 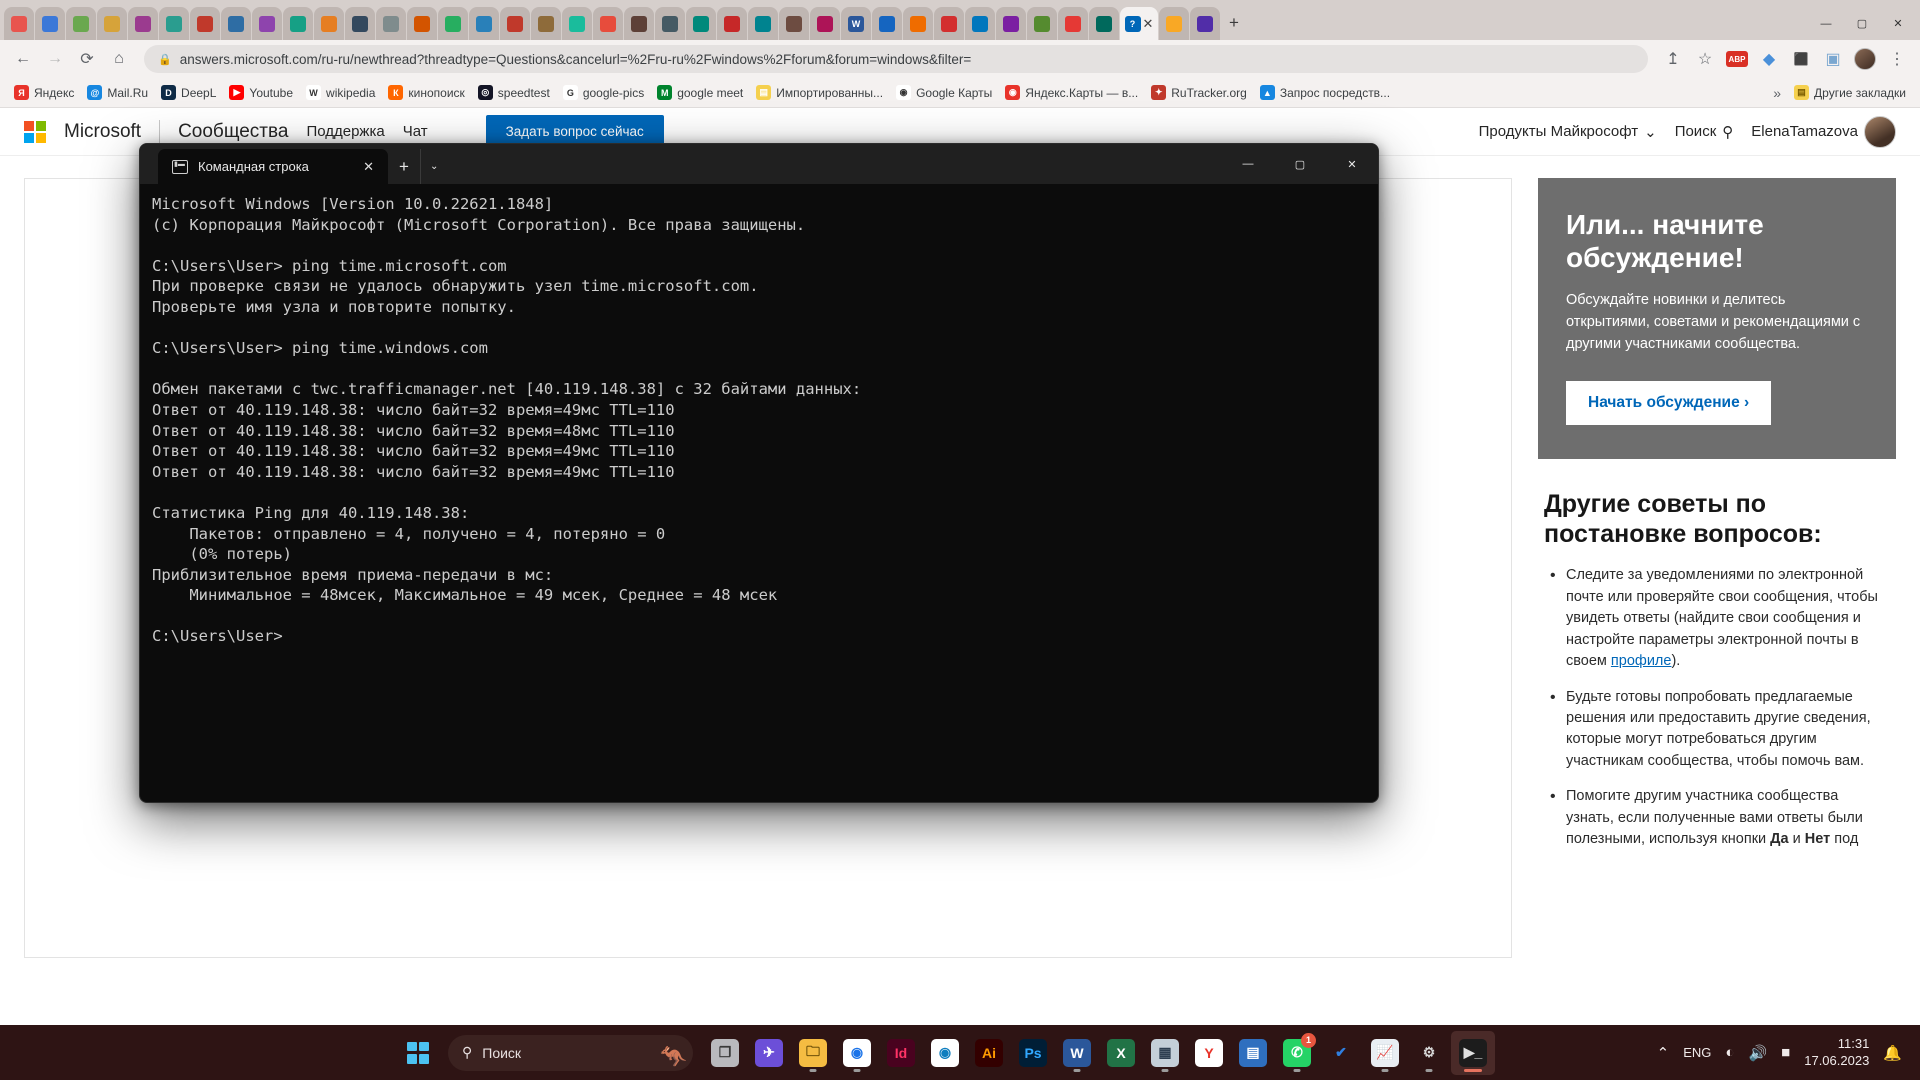 What do you see at coordinates (1898, 24) in the screenshot?
I see `close-window-button: ✕` at bounding box center [1898, 24].